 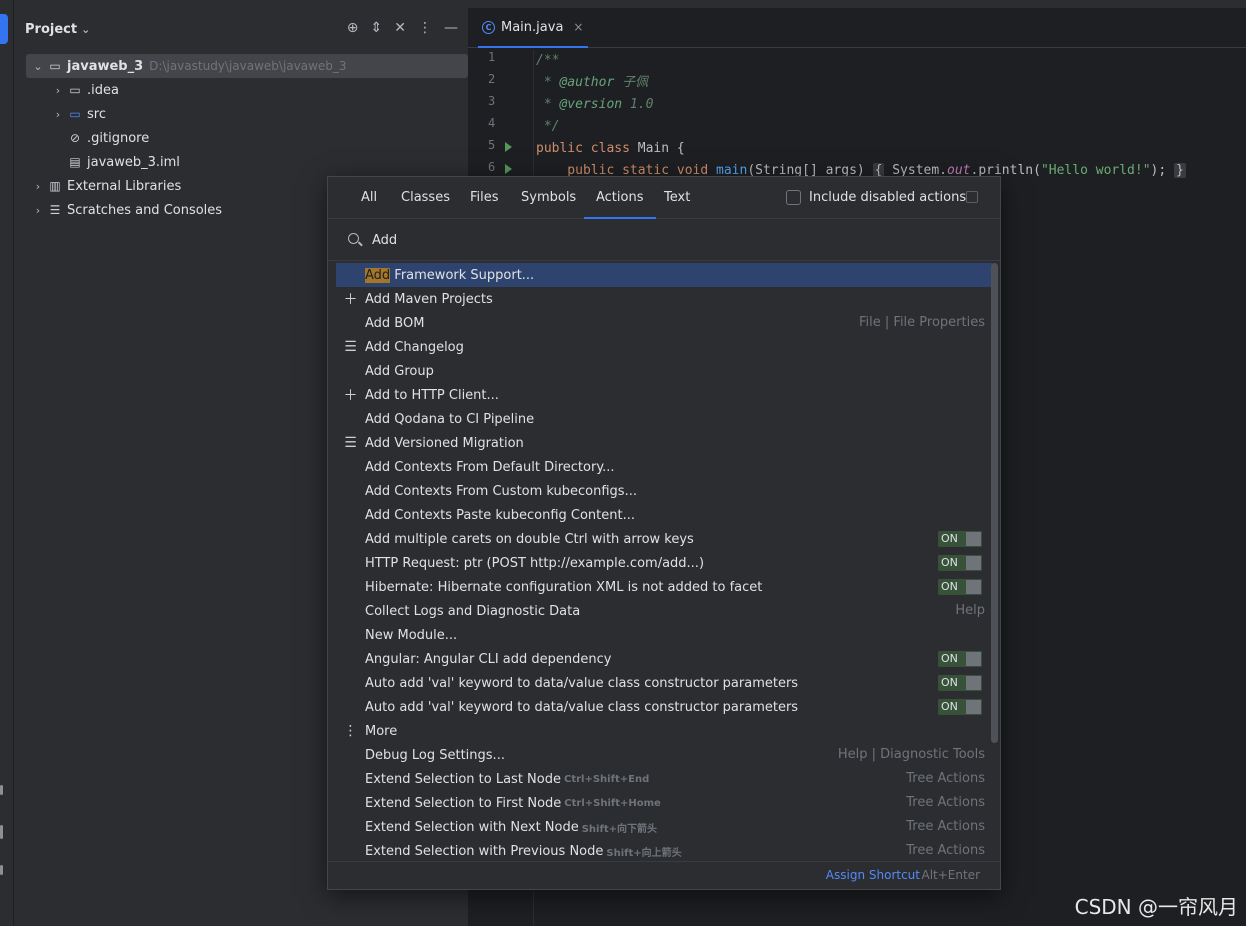 I want to click on tree-item-label: External Libraries, so click(x=124, y=186).